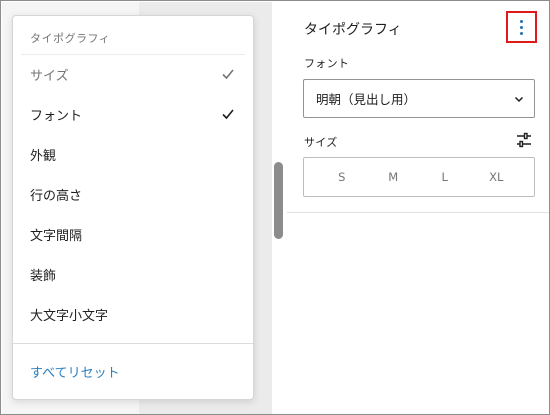  What do you see at coordinates (353, 30) in the screenshot?
I see `panel-title: タイポグラフィ` at bounding box center [353, 30].